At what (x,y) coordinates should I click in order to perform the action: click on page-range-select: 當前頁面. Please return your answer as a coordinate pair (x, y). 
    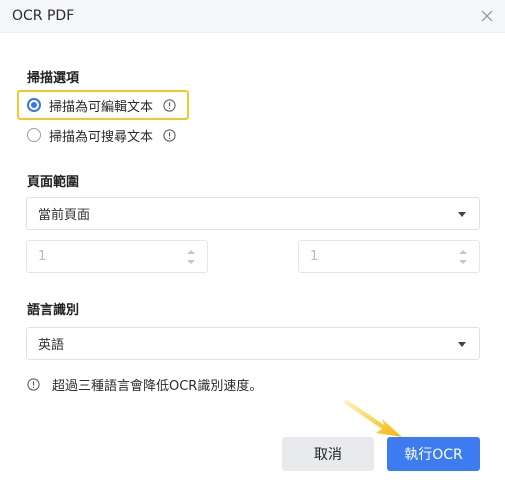
    Looking at the image, I should click on (253, 213).